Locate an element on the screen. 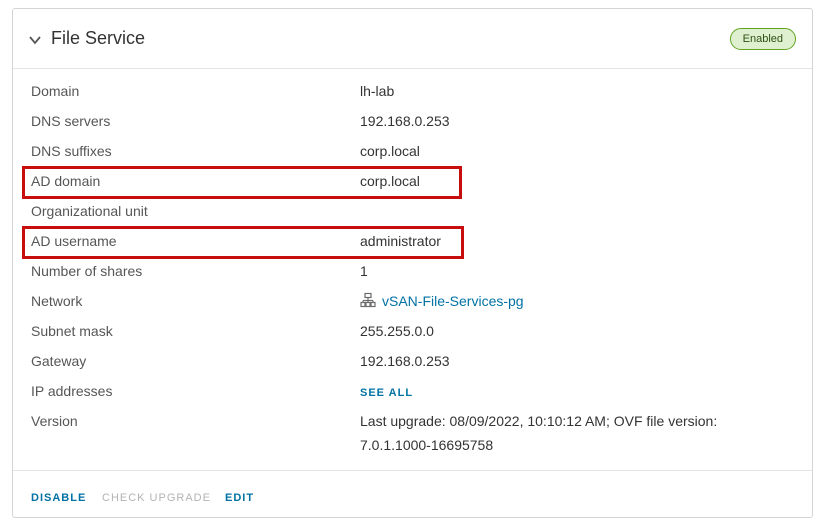 This screenshot has height=532, width=821. check-upgrade-button: CHECK UPGRADE is located at coordinates (156, 498).